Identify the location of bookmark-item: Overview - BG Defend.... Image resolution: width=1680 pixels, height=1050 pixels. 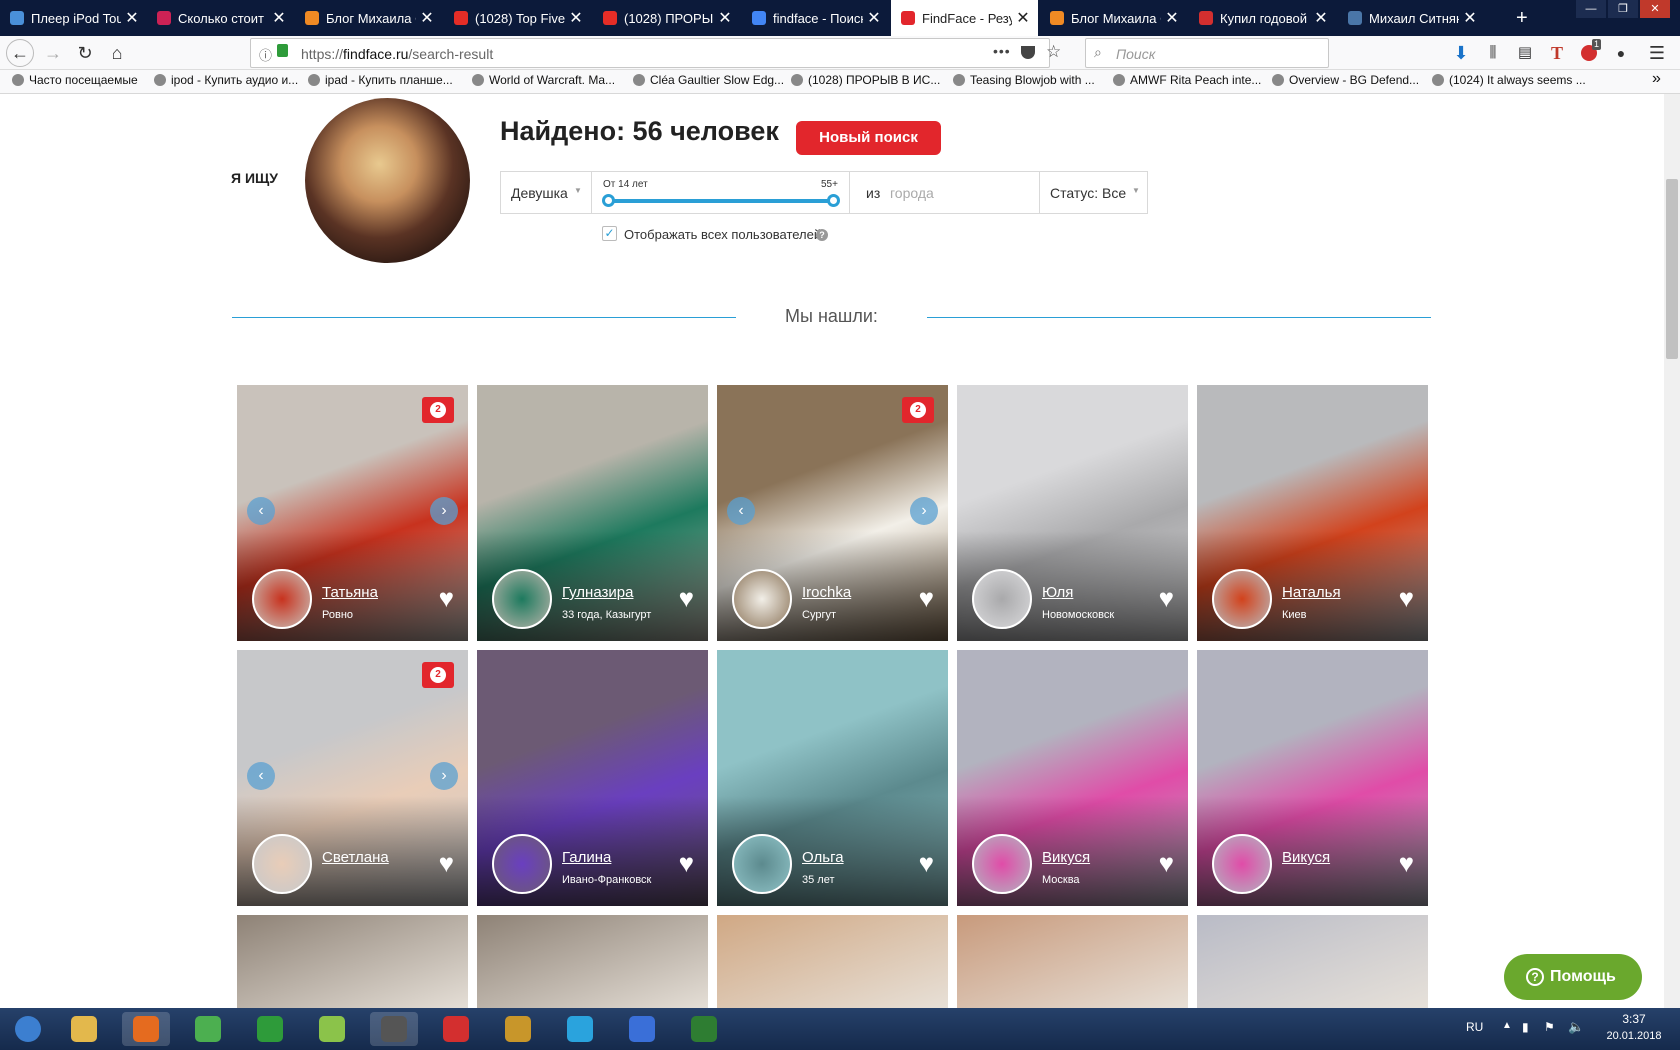
(1345, 80).